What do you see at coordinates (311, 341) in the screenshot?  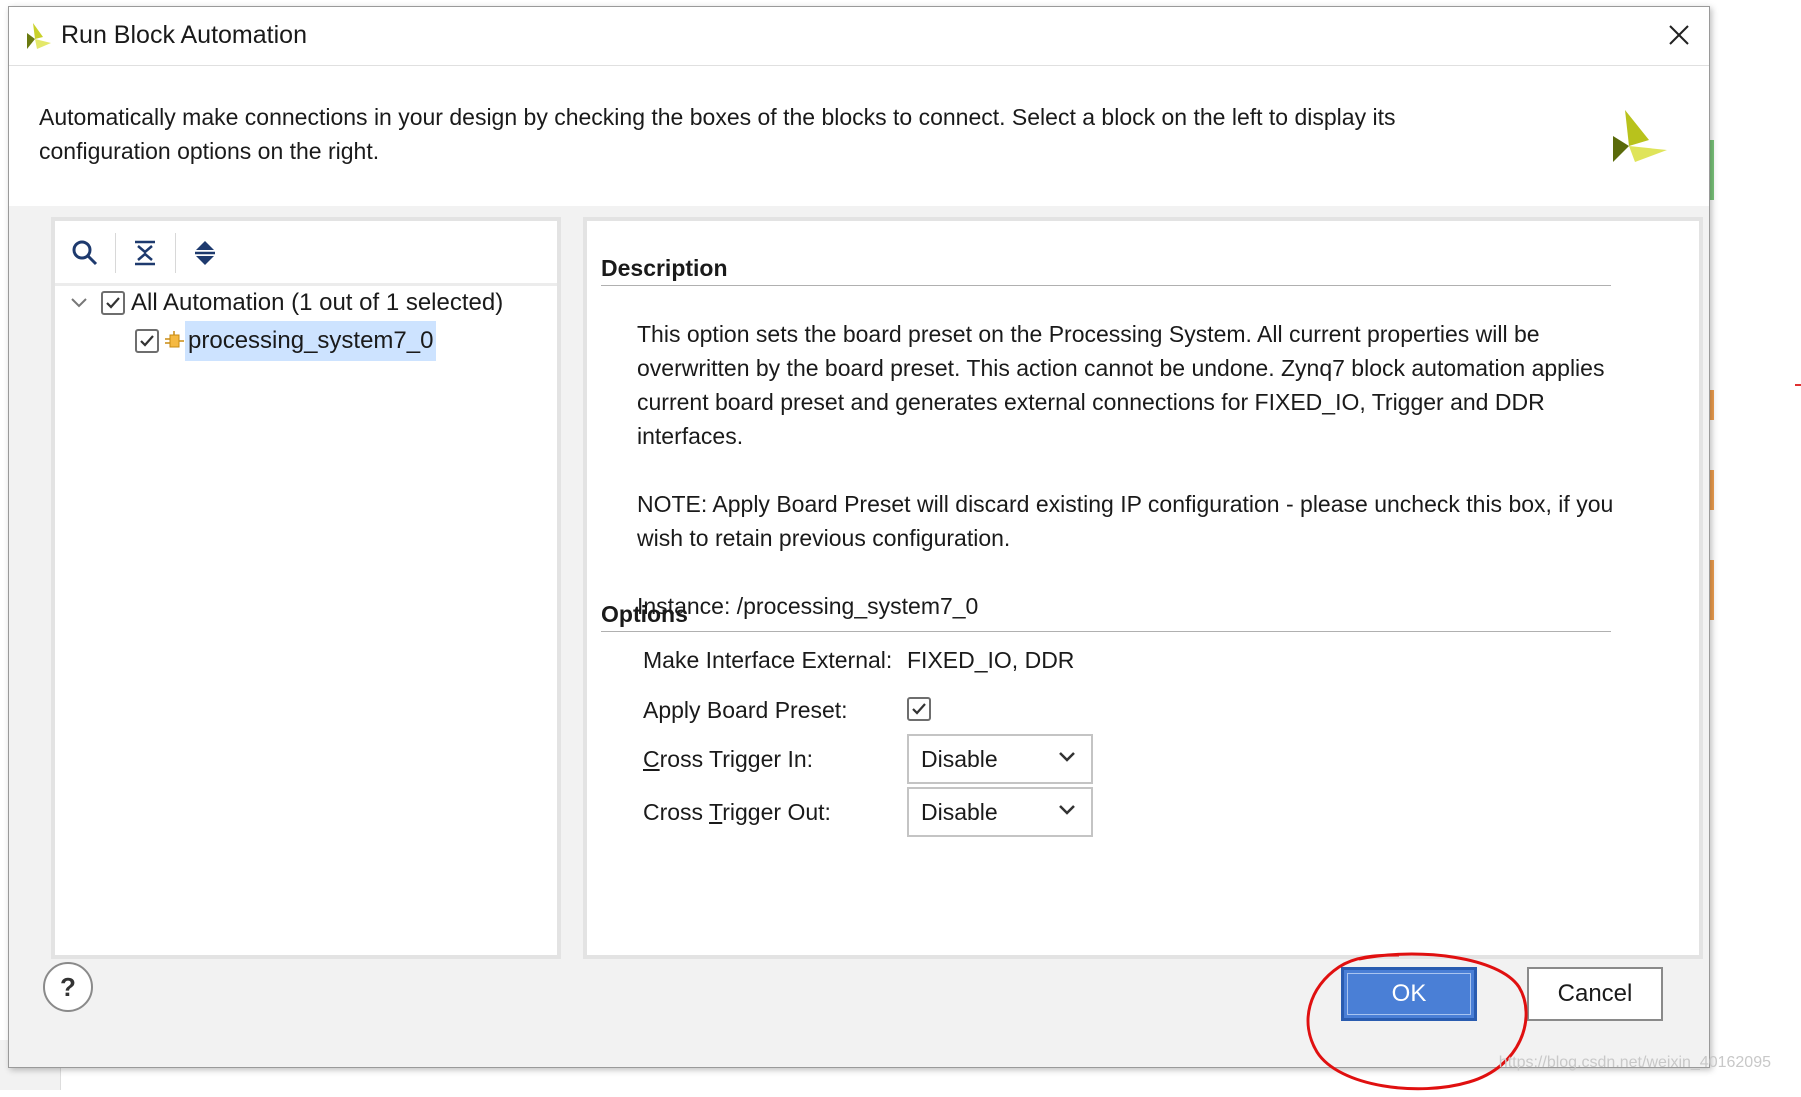 I see `tree-node-label-selected: processing_system7_0` at bounding box center [311, 341].